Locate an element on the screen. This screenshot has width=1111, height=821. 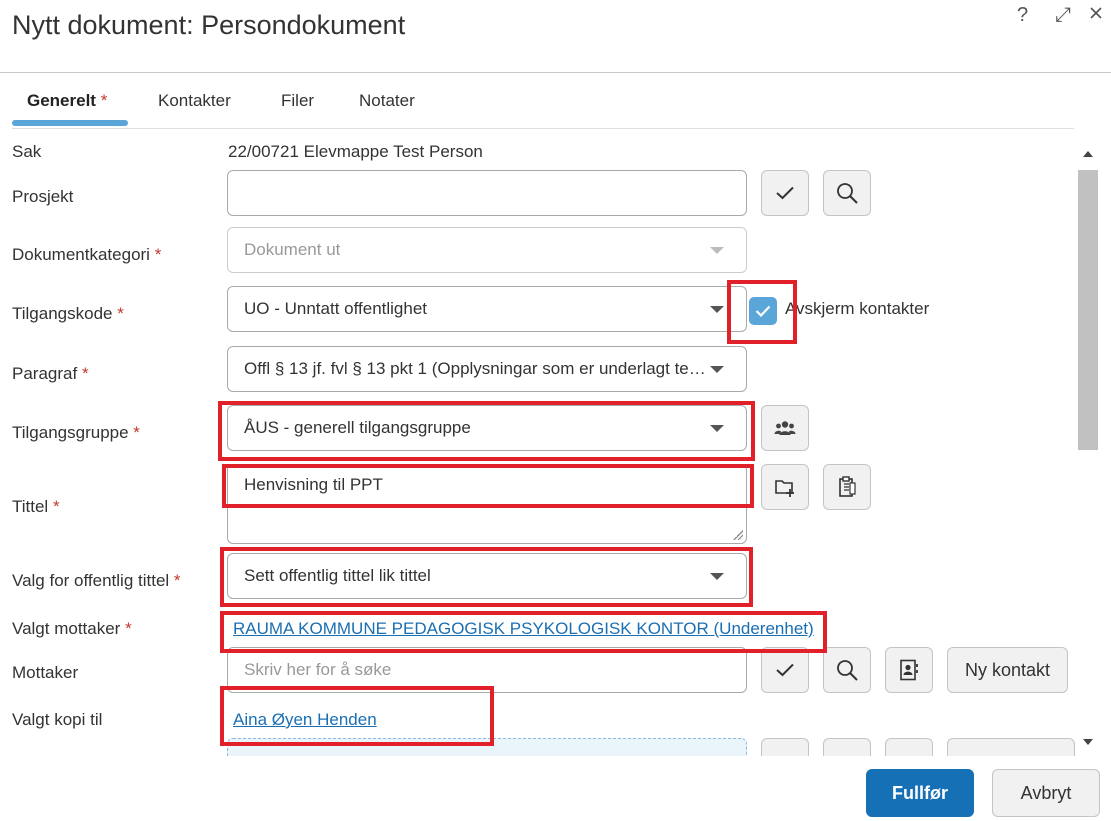
valgt-kopi-link: Aina Øyen Henden is located at coordinates (305, 720).